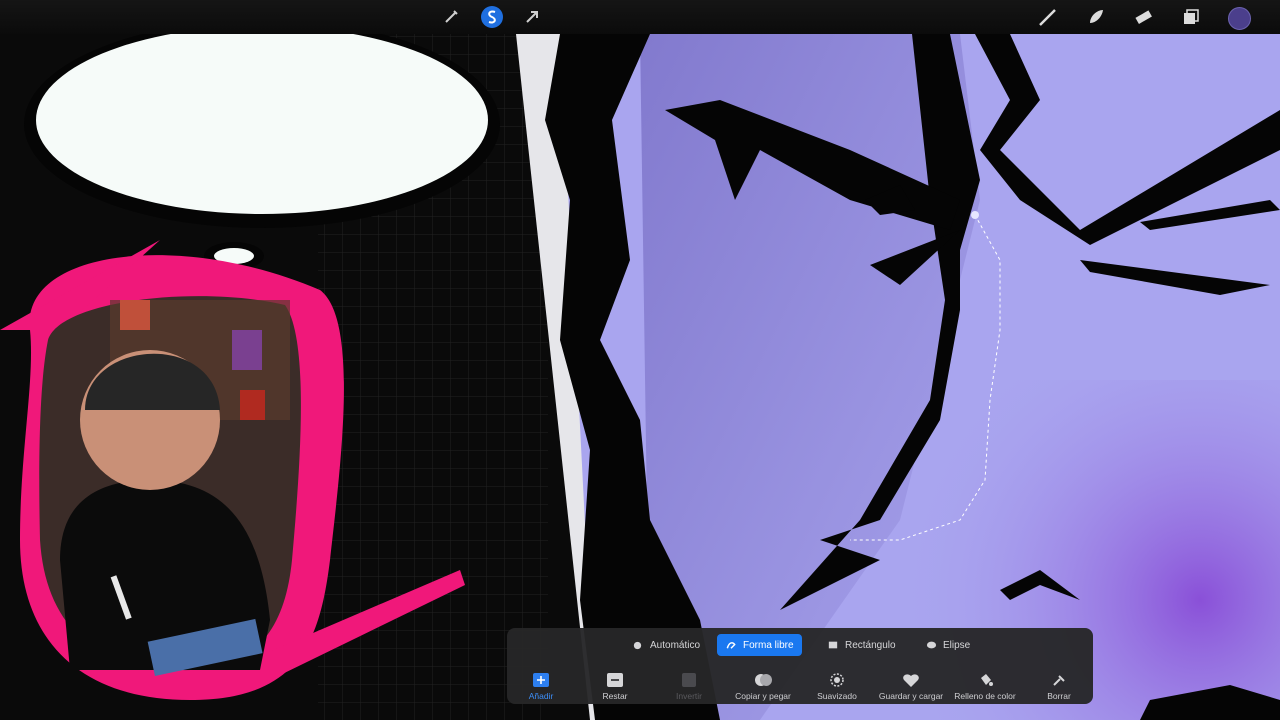 The image size is (1280, 720). Describe the element at coordinates (870, 645) in the screenshot. I see `mode-rectangle-label: Rectángulo` at that location.